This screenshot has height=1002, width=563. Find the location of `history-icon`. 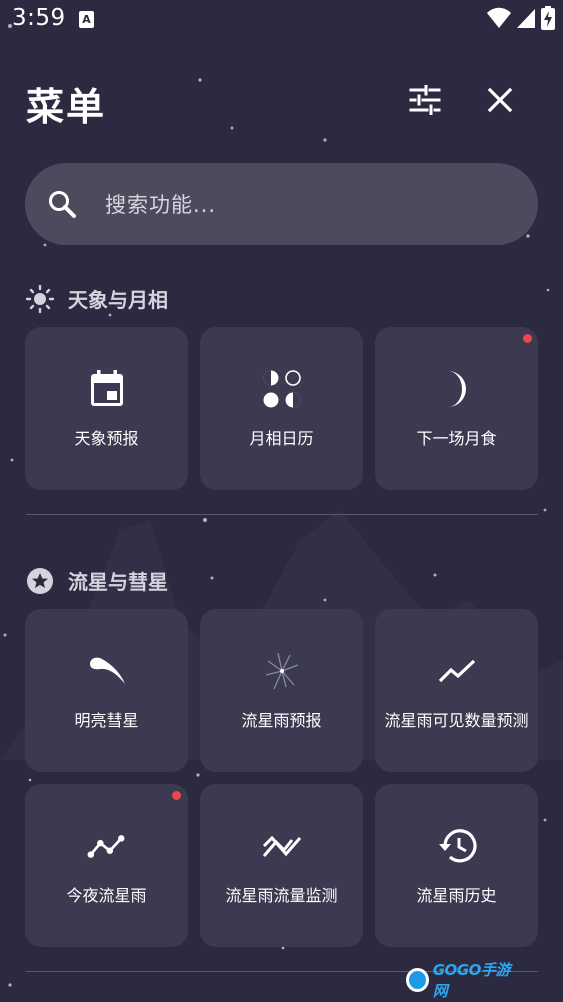

history-icon is located at coordinates (457, 845).